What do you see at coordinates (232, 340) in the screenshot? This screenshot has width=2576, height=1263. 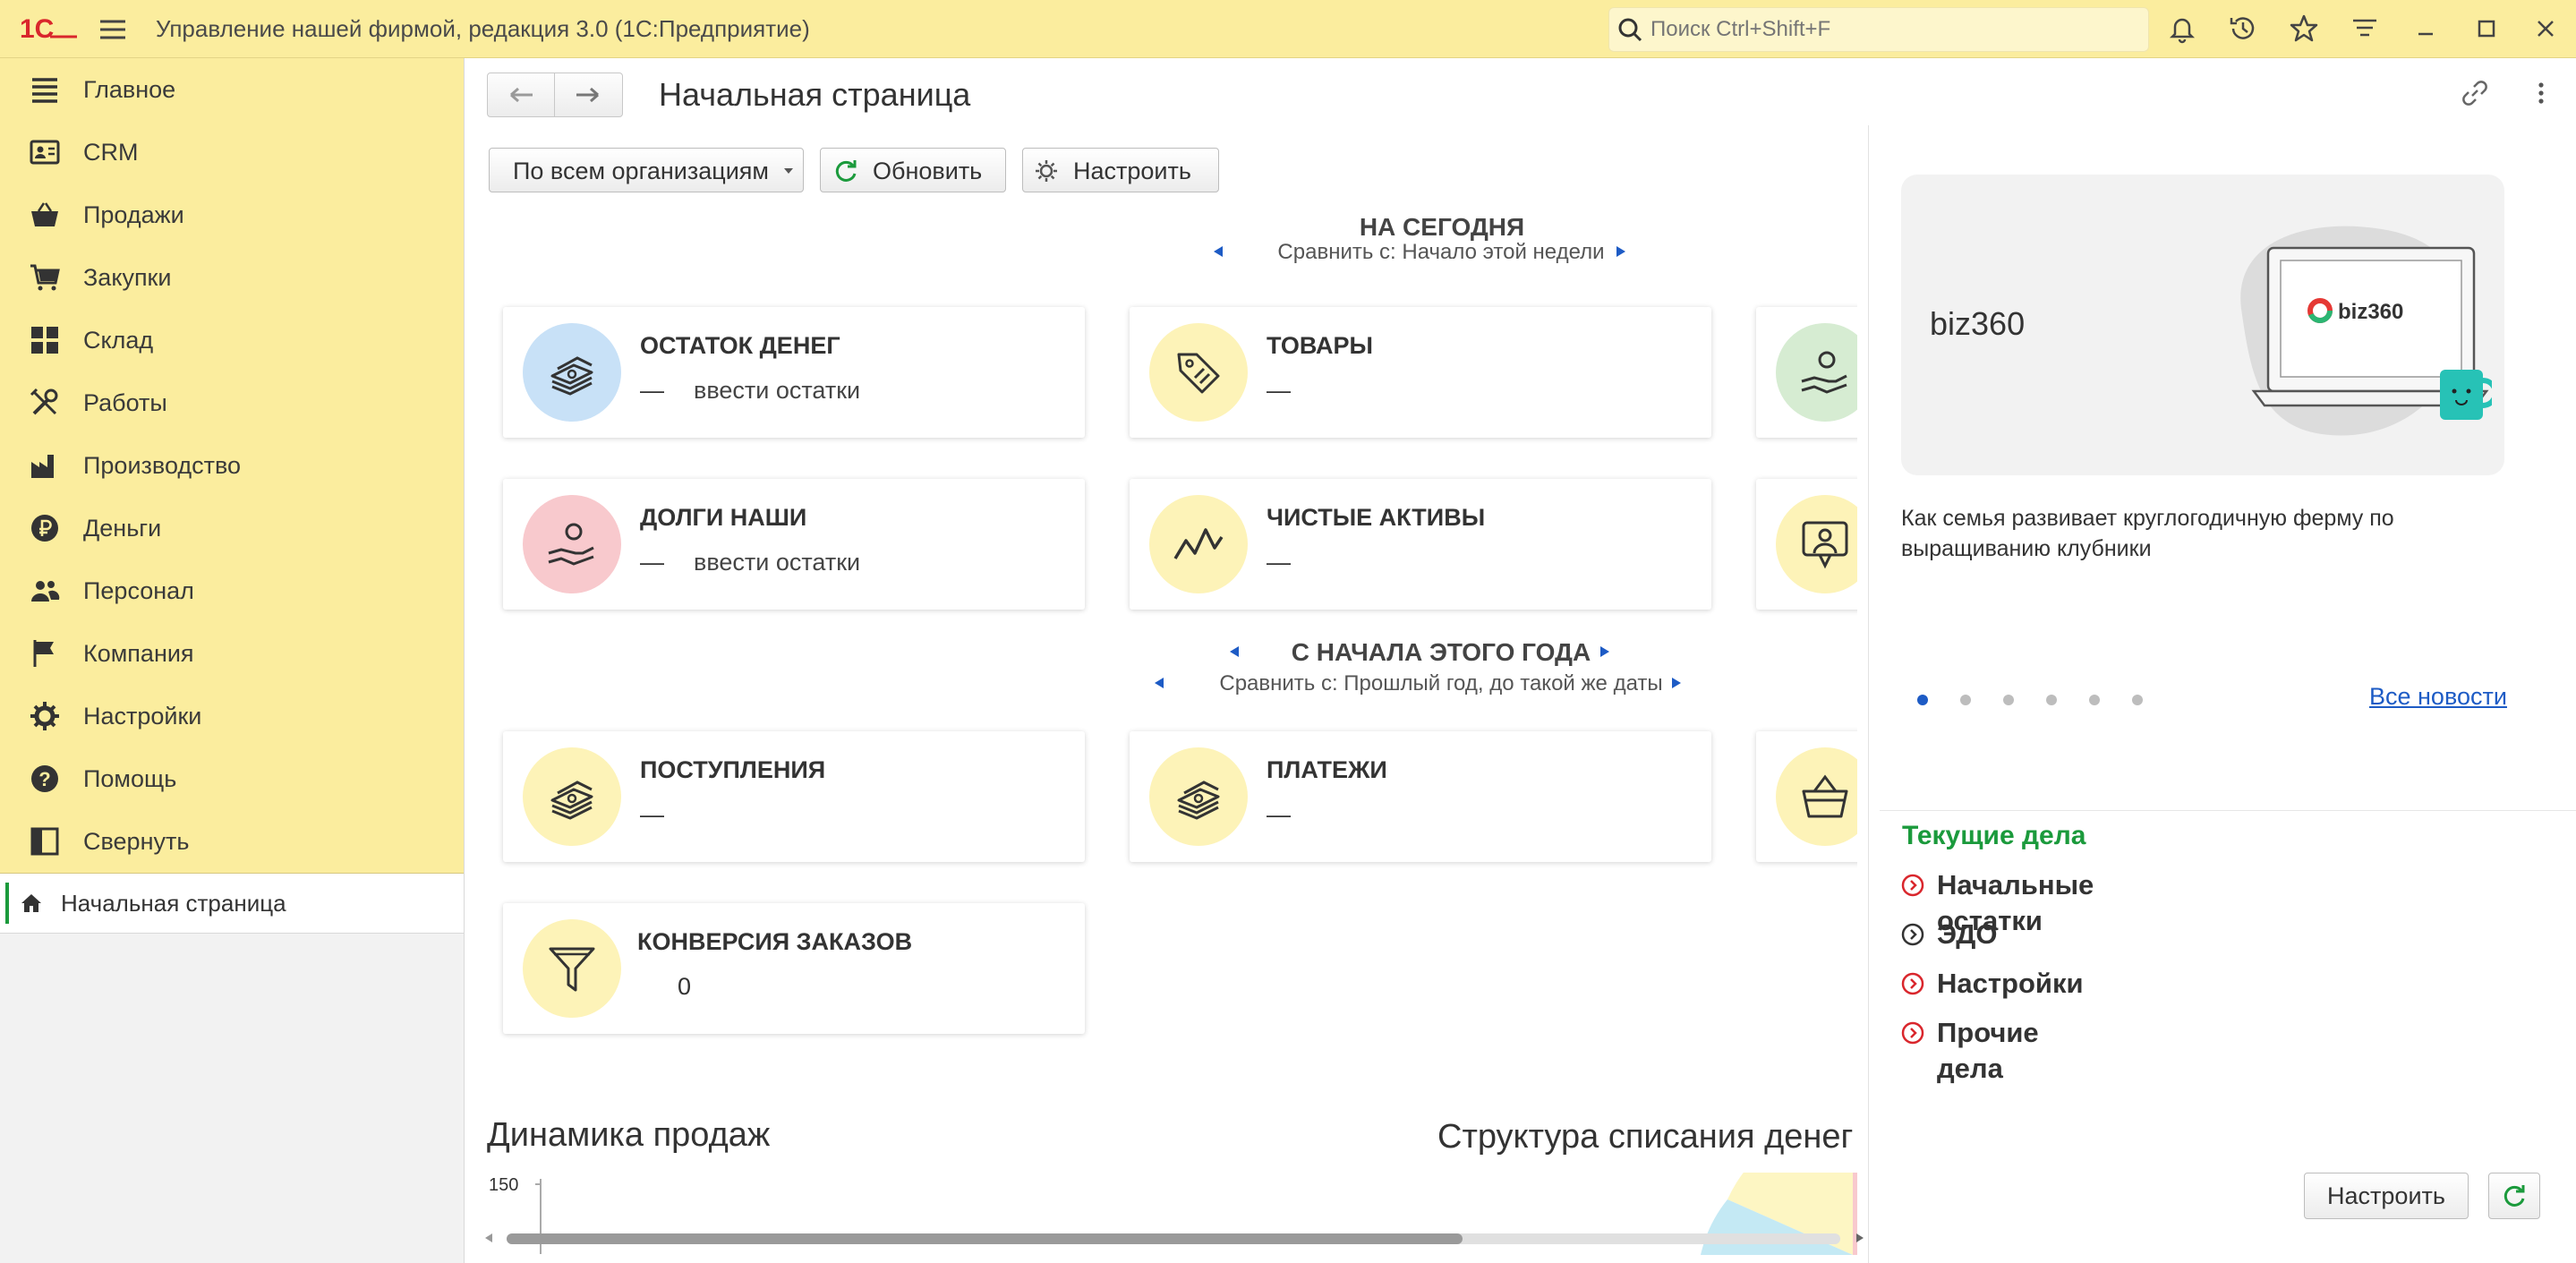 I see `sidebar-item-warehouse: Склад` at bounding box center [232, 340].